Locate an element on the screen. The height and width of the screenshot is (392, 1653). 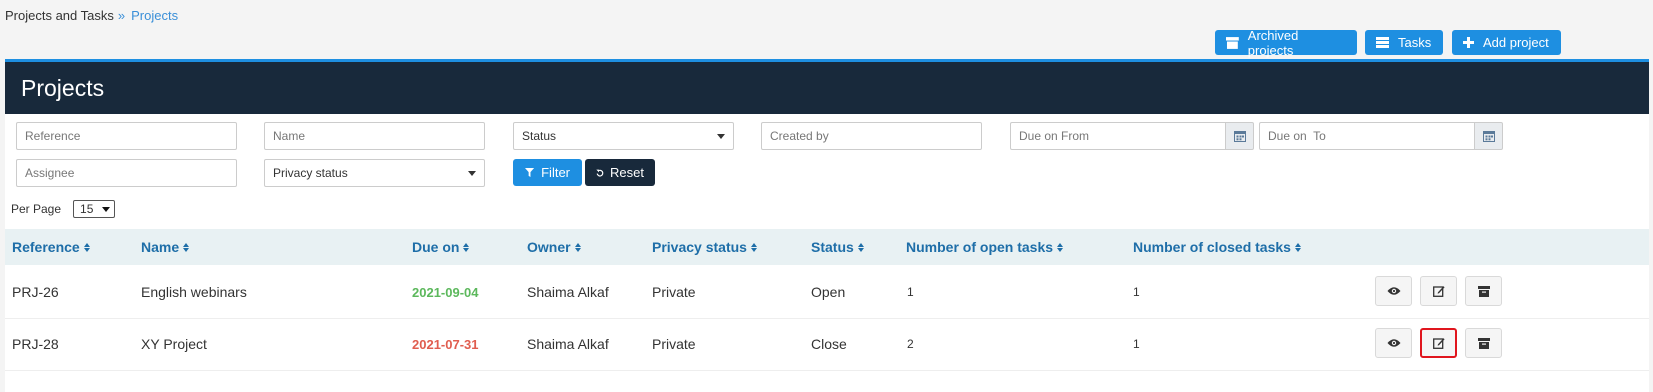
cell-status: Close is located at coordinates (829, 344).